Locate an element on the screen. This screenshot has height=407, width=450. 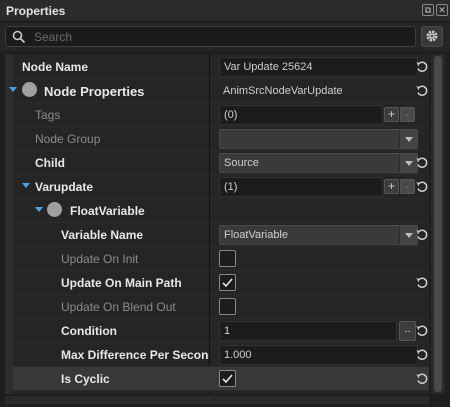
search-row is located at coordinates (225, 36).